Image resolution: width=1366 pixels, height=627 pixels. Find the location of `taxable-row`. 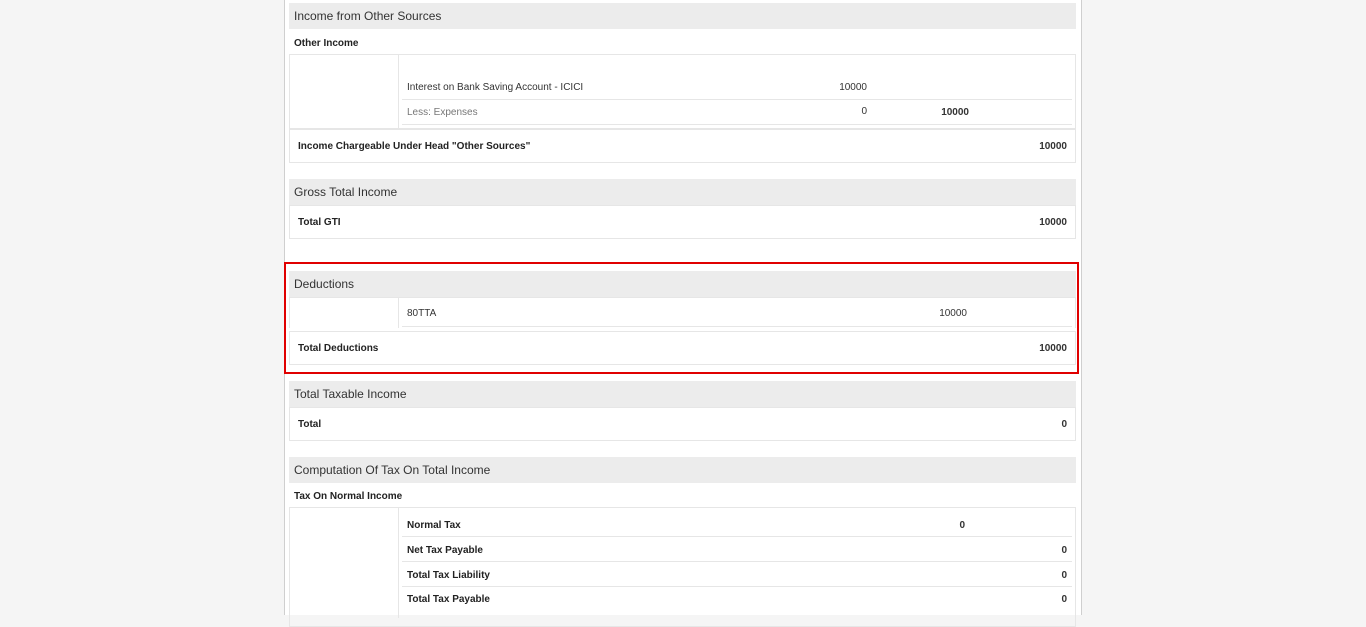

taxable-row is located at coordinates (682, 424).